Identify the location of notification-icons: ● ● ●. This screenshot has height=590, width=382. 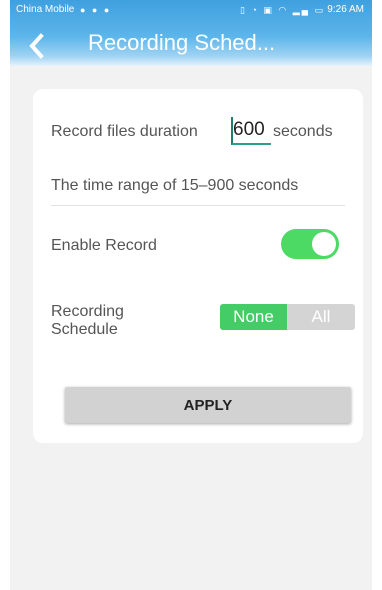
(96, 10).